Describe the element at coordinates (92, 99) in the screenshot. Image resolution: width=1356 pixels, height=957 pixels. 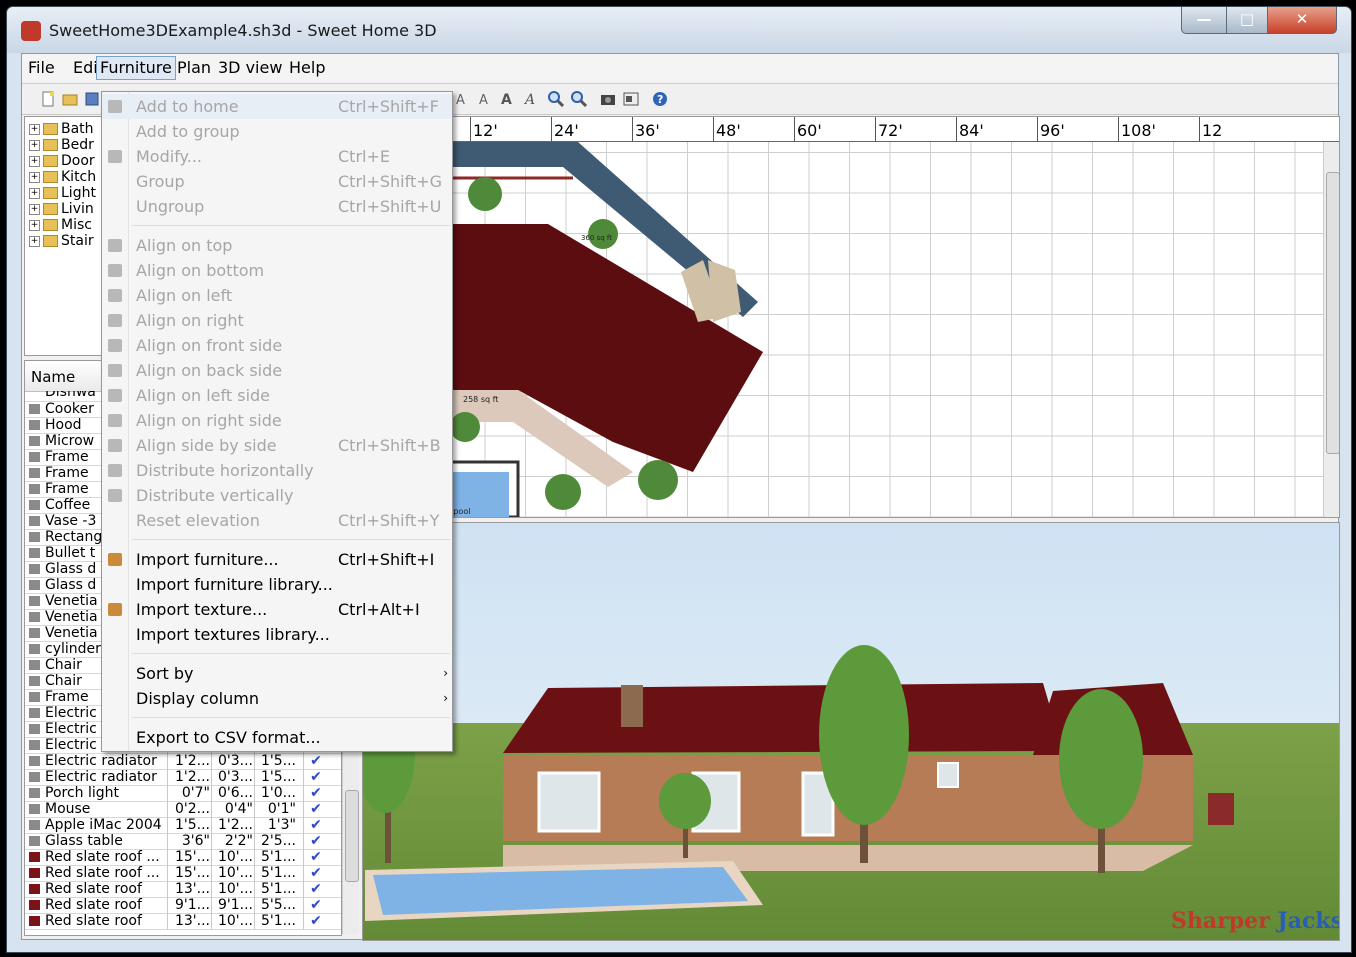
I see `save-icon` at that location.